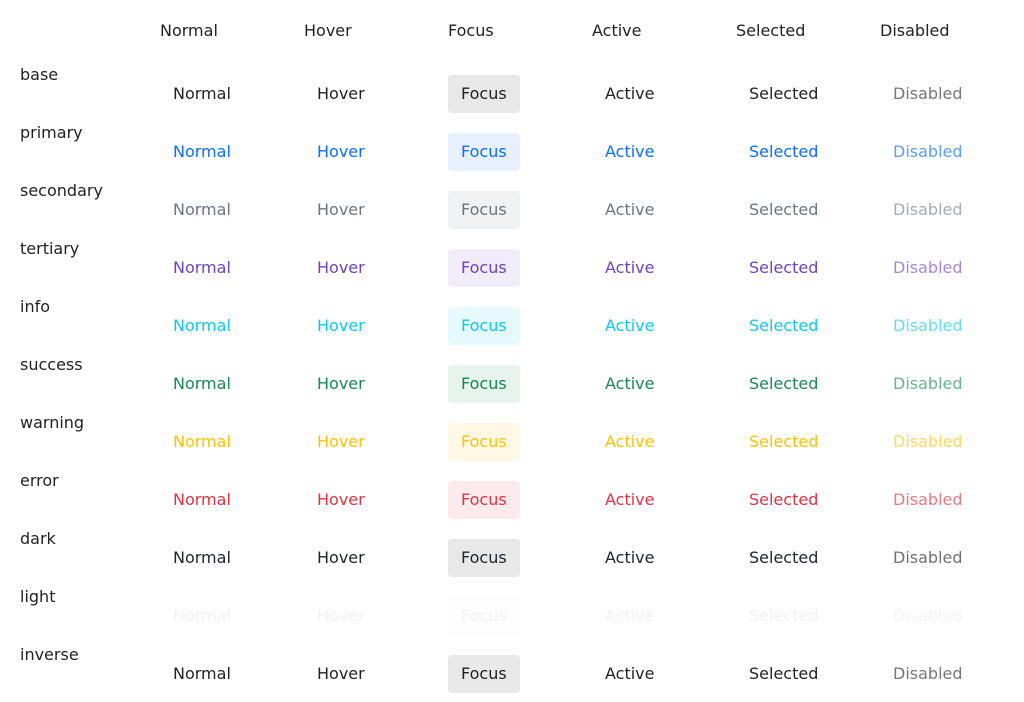 The width and height of the screenshot is (1024, 702). Describe the element at coordinates (484, 674) in the screenshot. I see `inverse-focus-button: Focus` at that location.